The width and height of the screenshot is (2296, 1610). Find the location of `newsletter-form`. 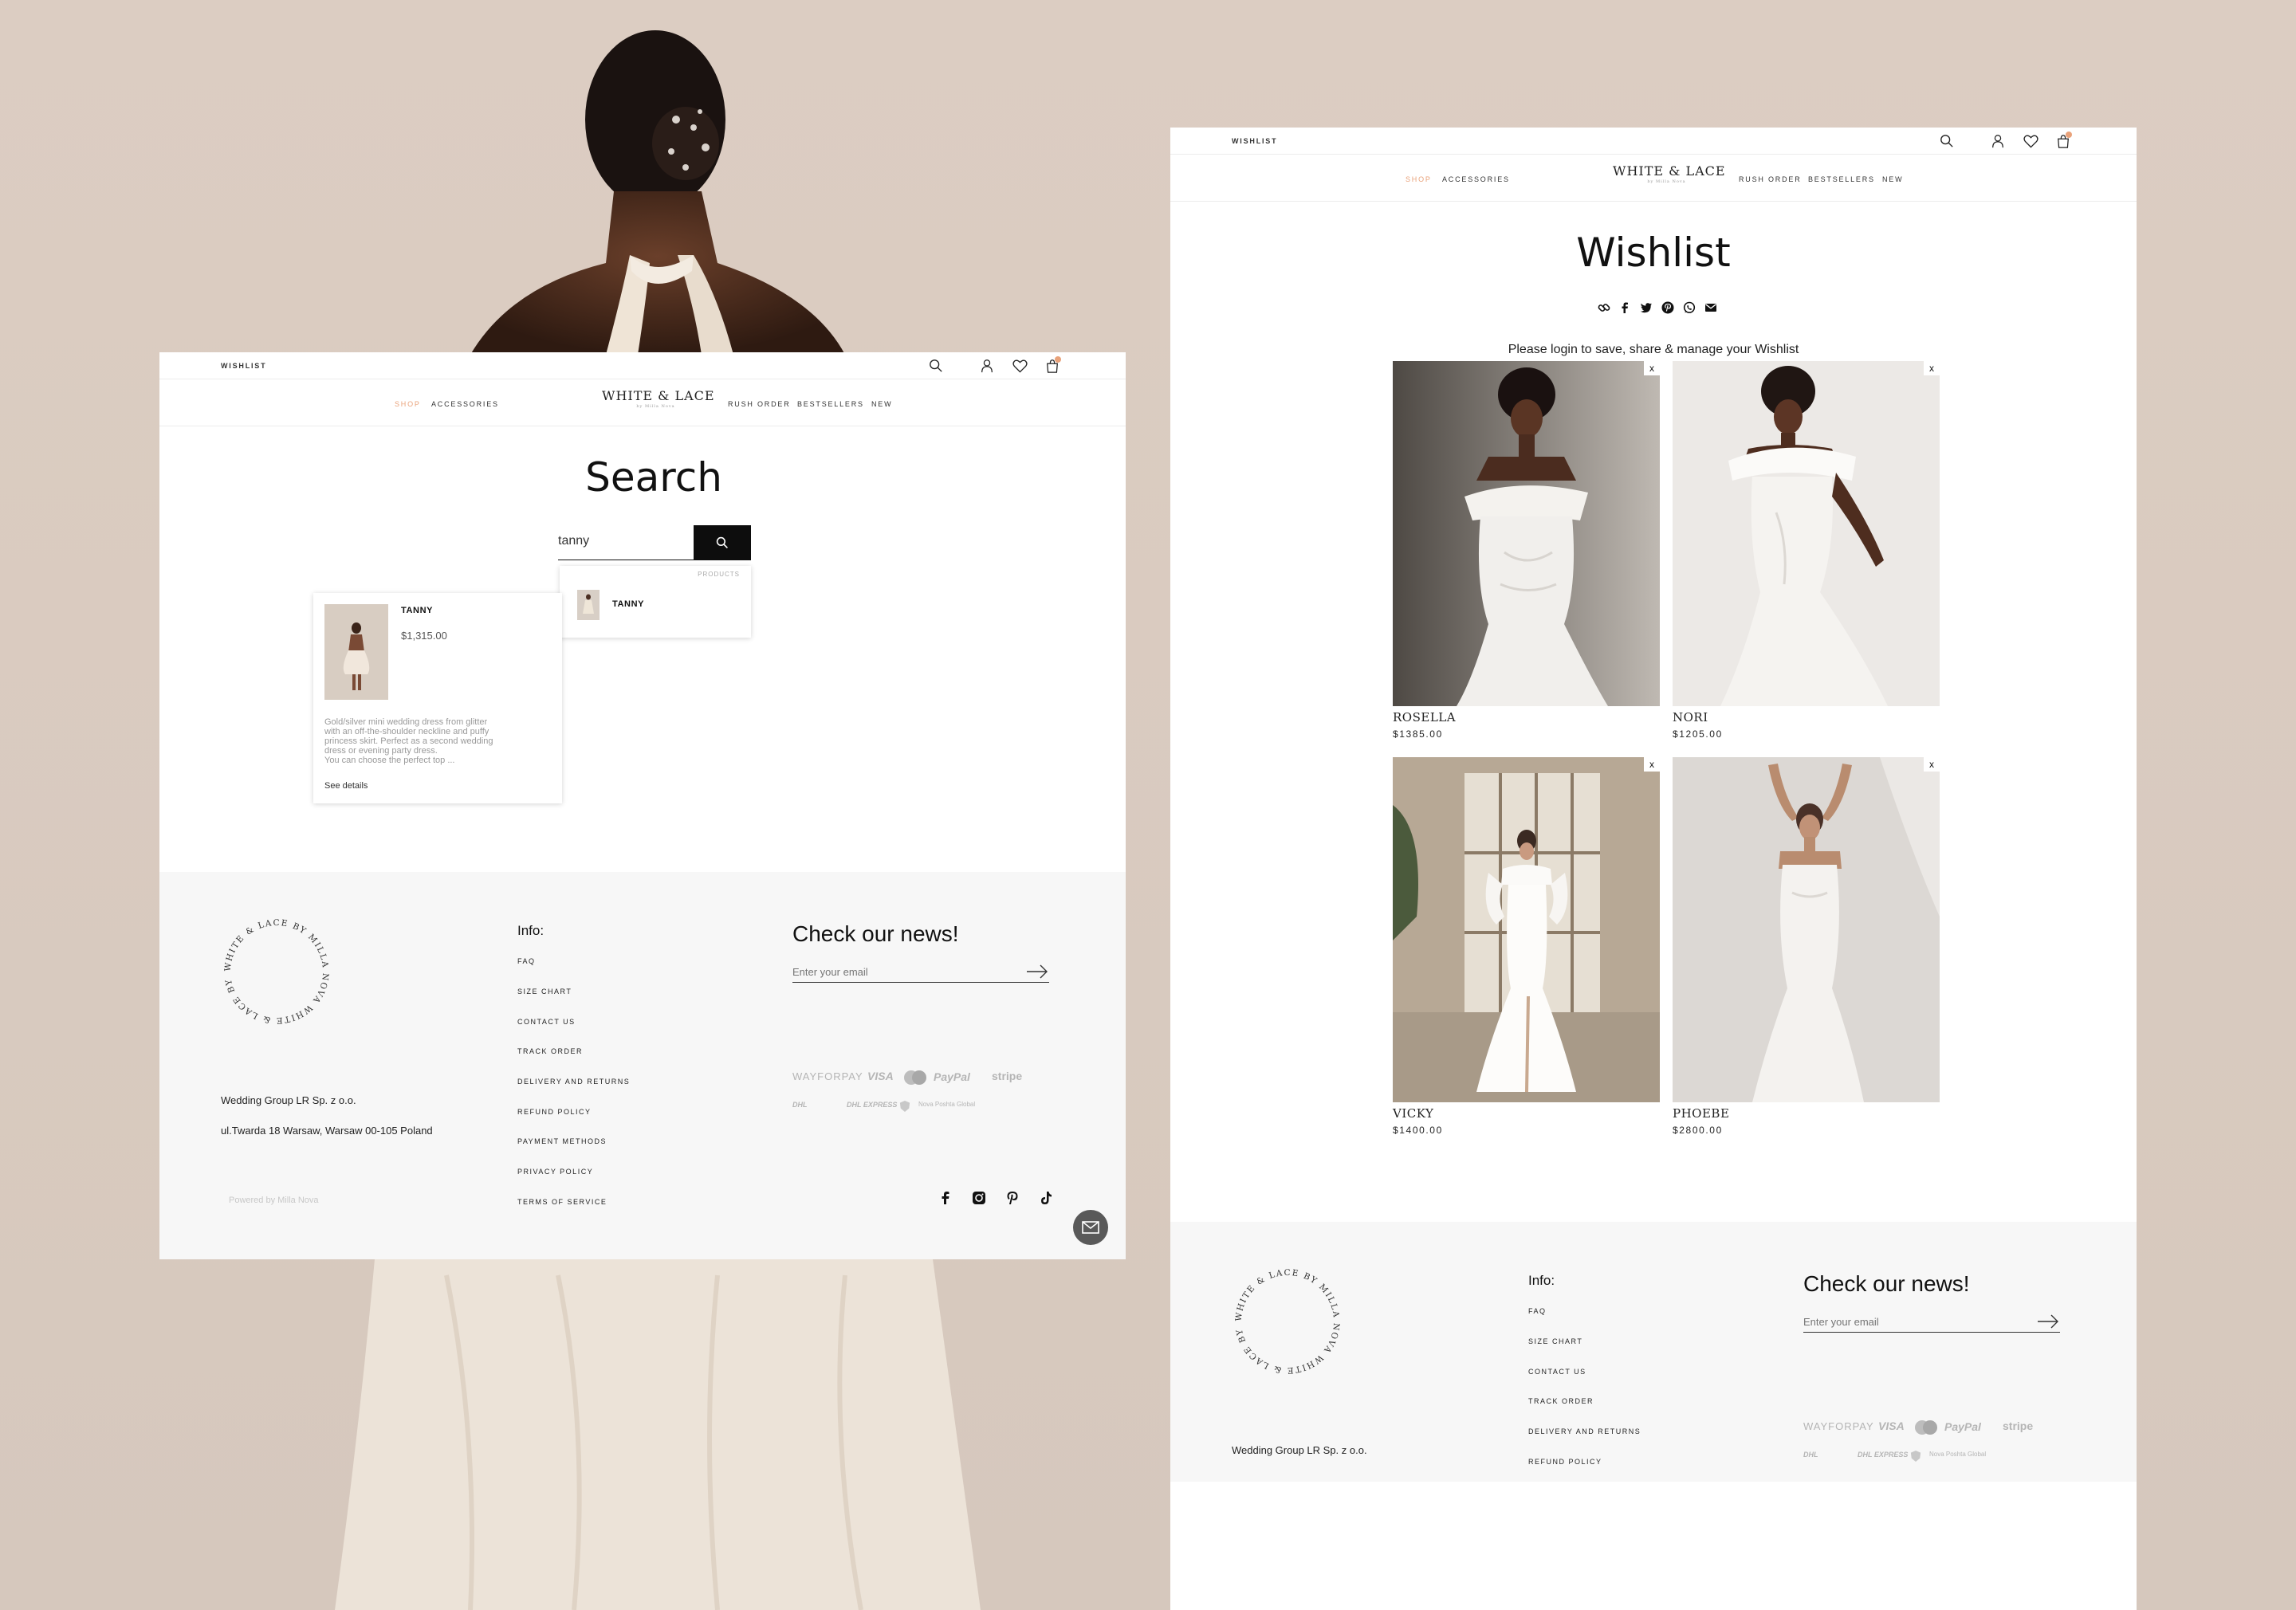

newsletter-form is located at coordinates (1932, 1322).